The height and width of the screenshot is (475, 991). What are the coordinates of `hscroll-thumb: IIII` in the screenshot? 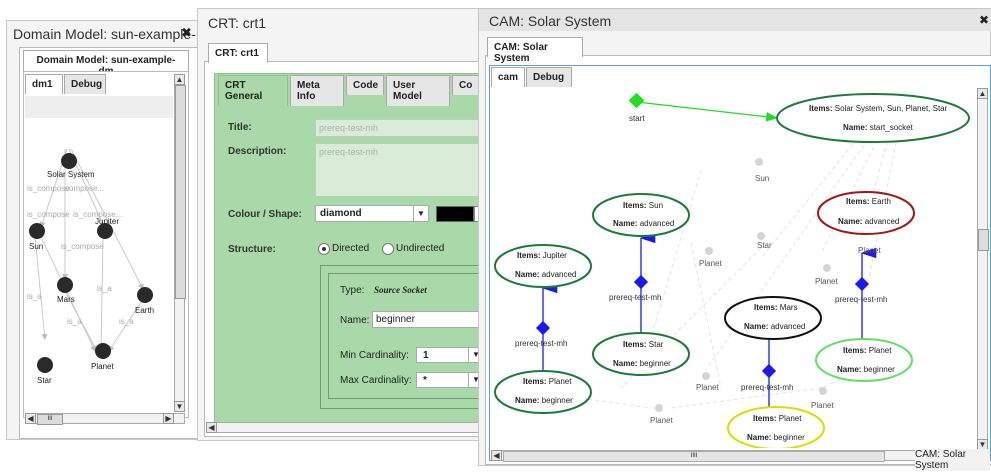 It's located at (694, 456).